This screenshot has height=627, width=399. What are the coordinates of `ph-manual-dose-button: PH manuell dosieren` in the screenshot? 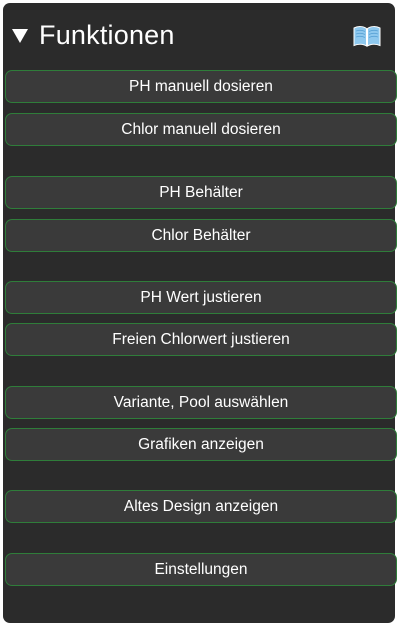 It's located at (201, 86).